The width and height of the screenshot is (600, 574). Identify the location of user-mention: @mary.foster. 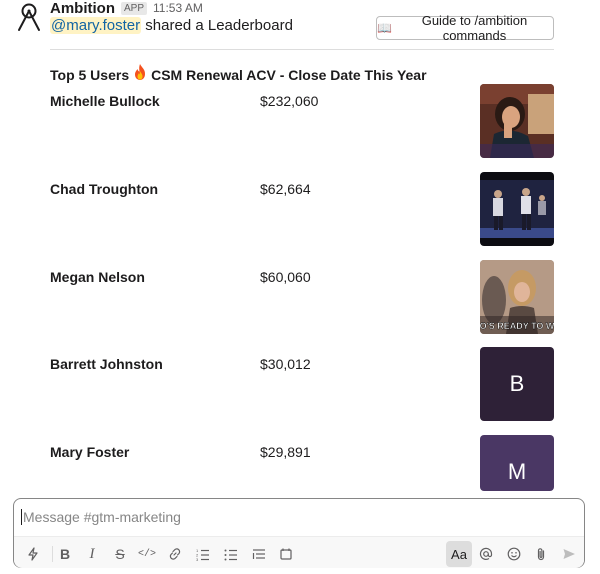
(96, 25).